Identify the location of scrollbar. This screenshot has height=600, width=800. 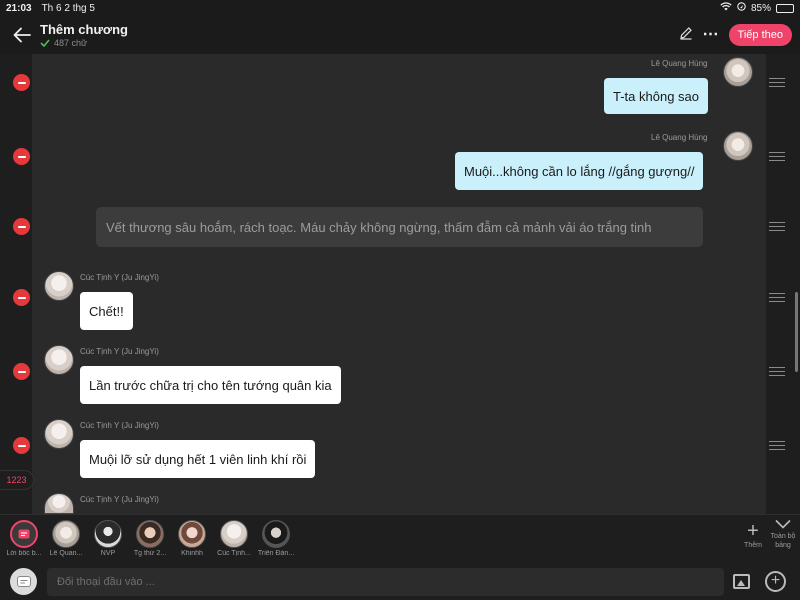
(796, 332).